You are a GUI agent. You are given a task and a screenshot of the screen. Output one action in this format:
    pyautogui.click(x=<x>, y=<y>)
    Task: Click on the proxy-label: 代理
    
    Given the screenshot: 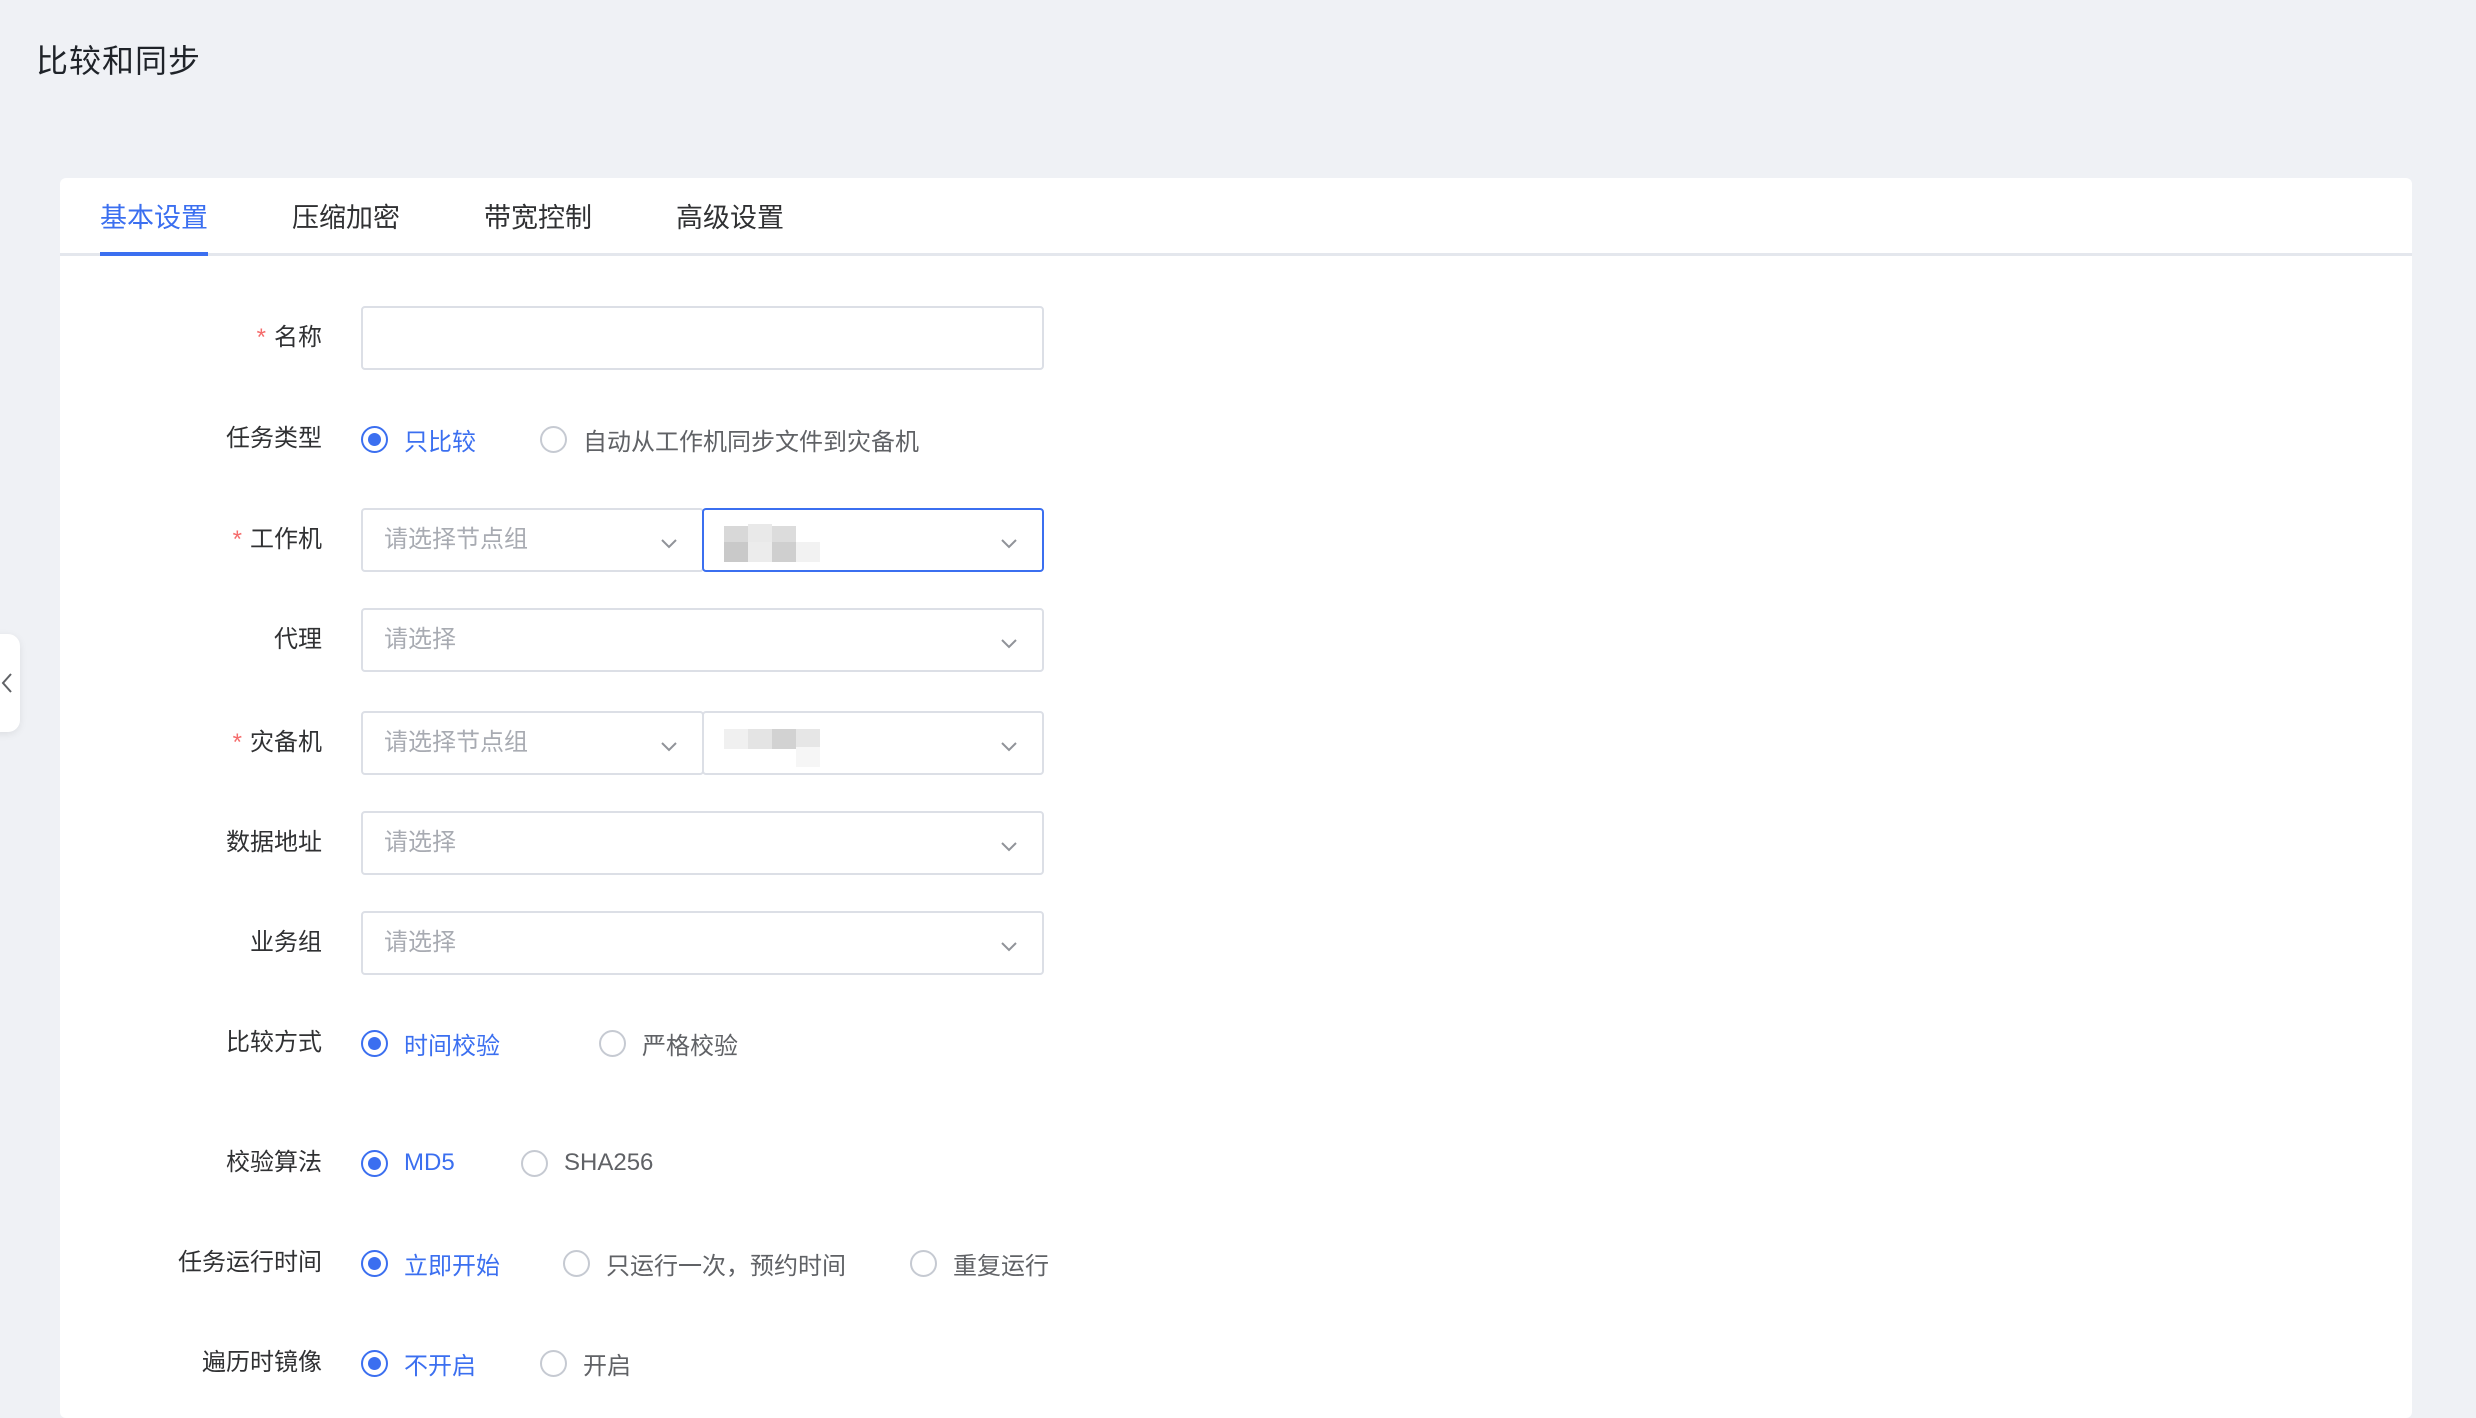 What is the action you would take?
    pyautogui.click(x=298, y=639)
    